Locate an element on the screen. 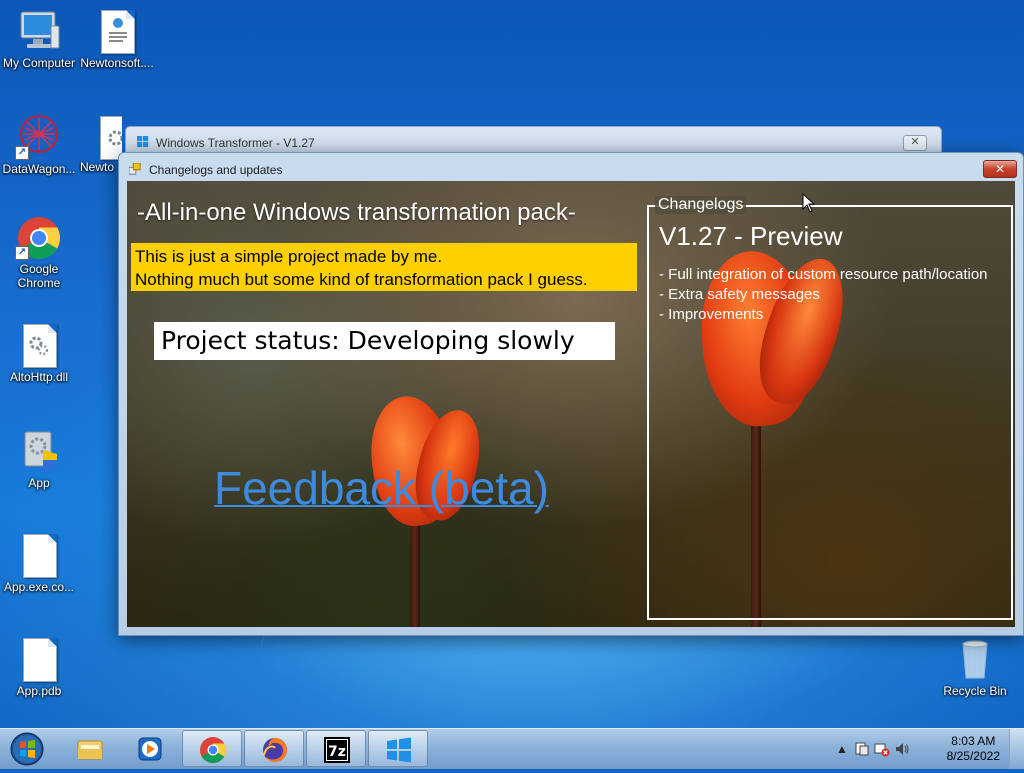  desktop-icon-app-pdb: App.pdb is located at coordinates (39, 667).